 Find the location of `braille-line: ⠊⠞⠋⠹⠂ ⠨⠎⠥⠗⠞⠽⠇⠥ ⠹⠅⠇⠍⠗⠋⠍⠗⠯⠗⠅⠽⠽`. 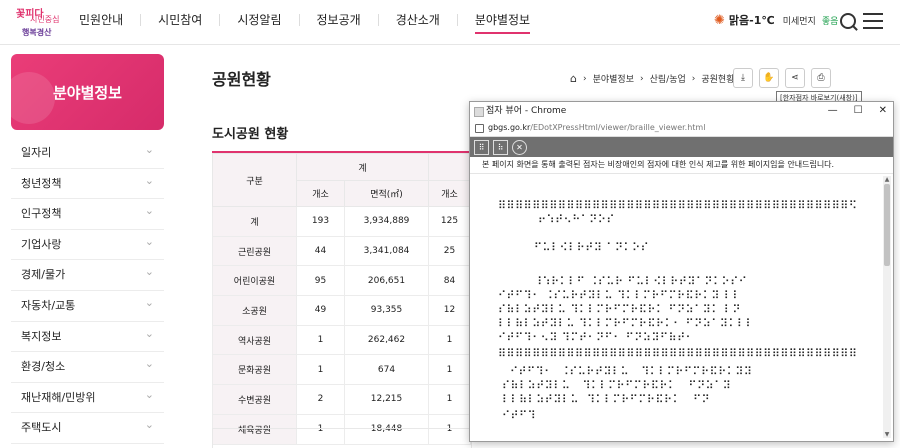

braille-line: ⠊⠞⠋⠹⠂ ⠨⠎⠥⠗⠞⠽⠇⠥ ⠹⠅⠇⠍⠗⠋⠍⠗⠯⠗⠅⠽⠽ is located at coordinates (625, 371).